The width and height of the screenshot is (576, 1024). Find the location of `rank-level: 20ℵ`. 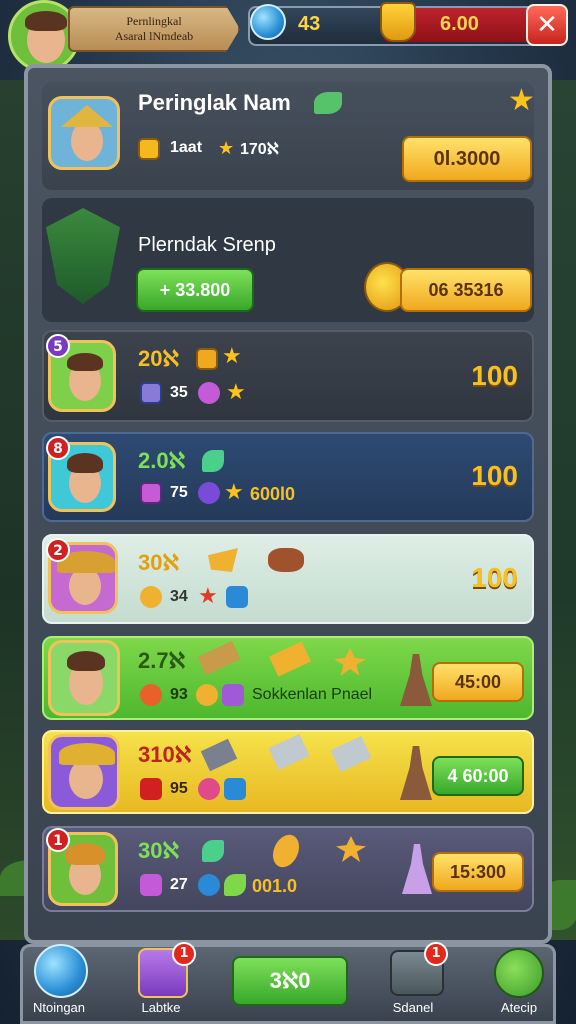

rank-level: 20ℵ is located at coordinates (158, 358).